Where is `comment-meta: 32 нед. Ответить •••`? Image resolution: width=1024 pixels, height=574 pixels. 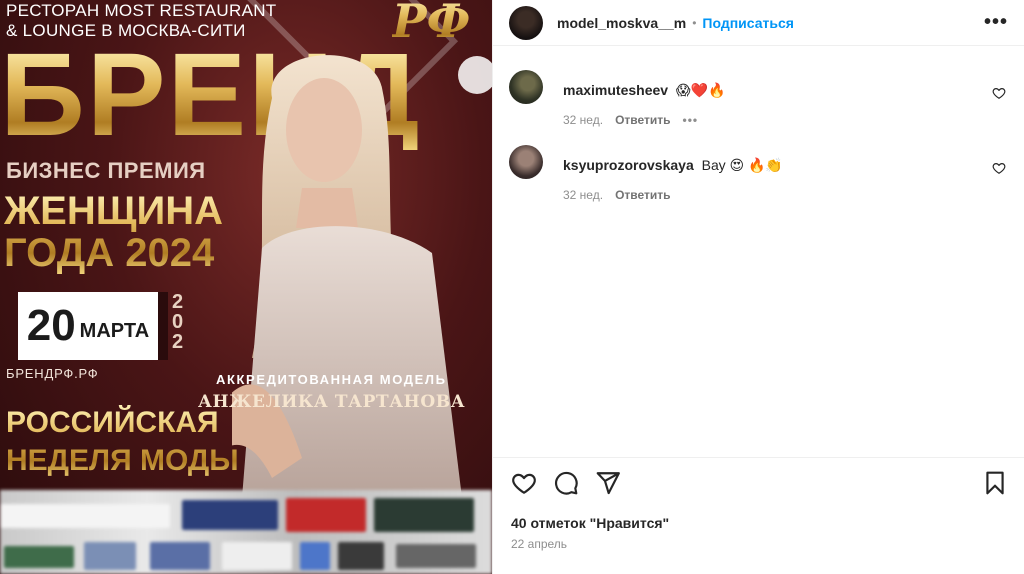
comment-meta: 32 нед. Ответить ••• is located at coordinates (644, 120).